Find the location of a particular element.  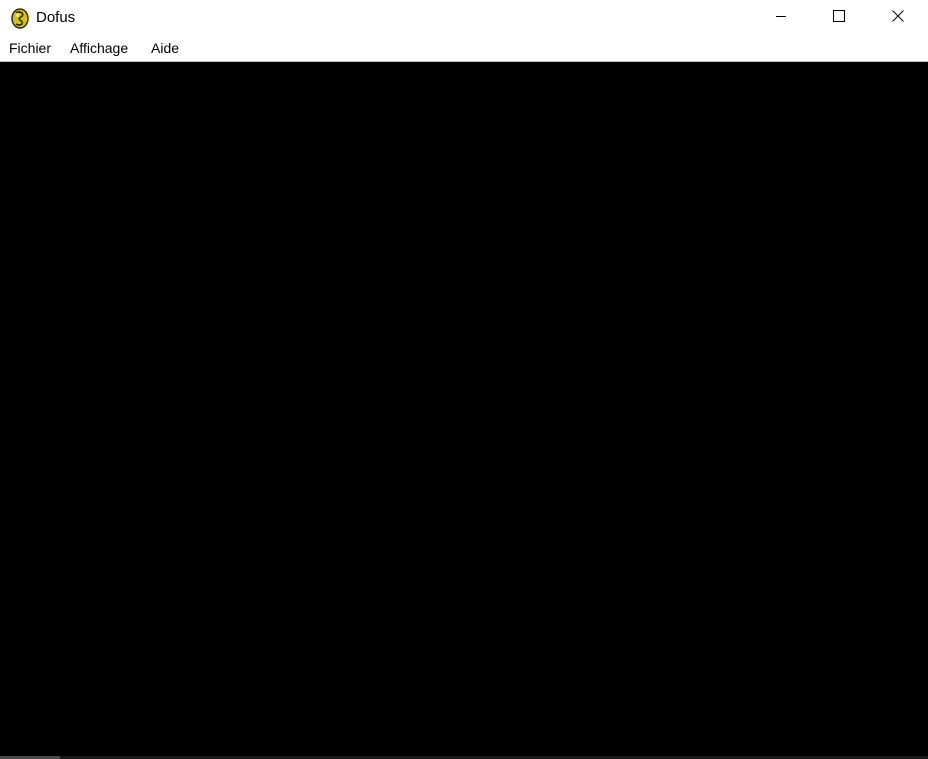

dofus-egg-icon is located at coordinates (20, 18).